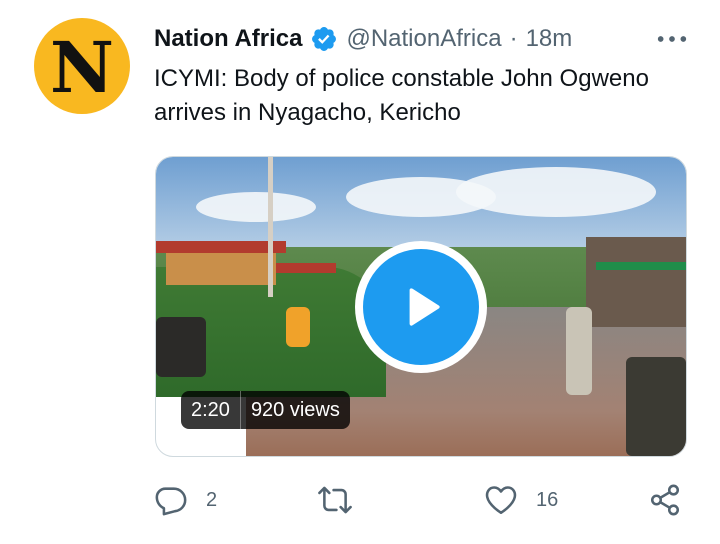  I want to click on share-button, so click(665, 500).